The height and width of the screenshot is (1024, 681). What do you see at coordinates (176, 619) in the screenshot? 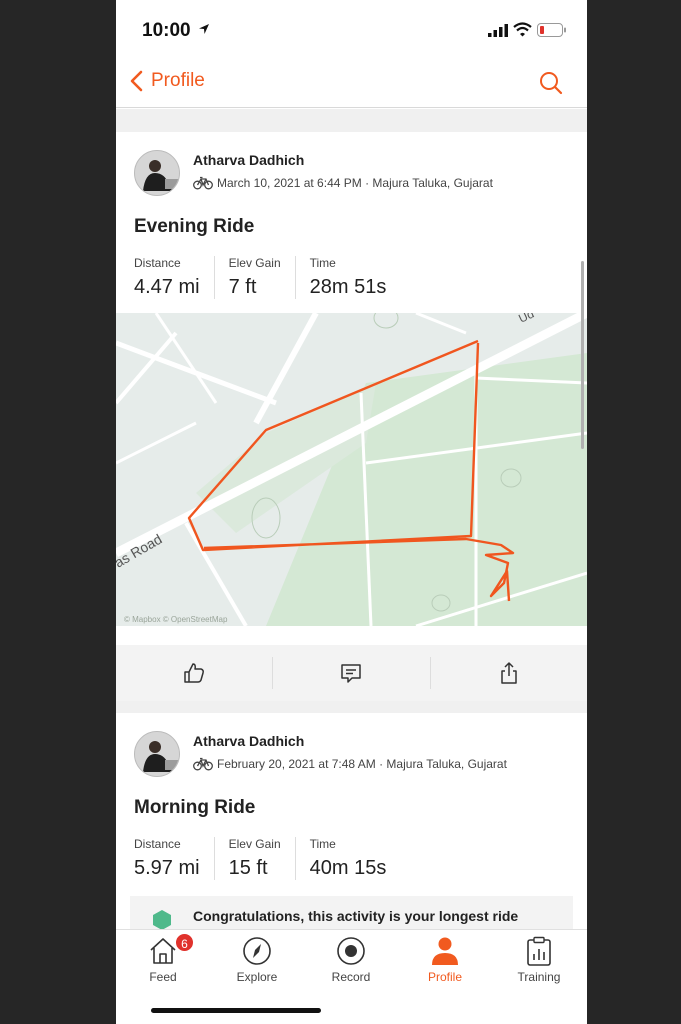
I see `map-attribution: © Mapbox © OpenStreetMap` at bounding box center [176, 619].